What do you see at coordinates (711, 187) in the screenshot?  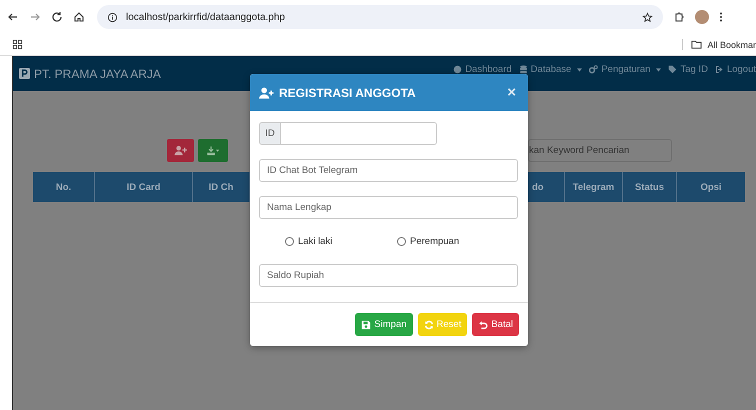 I see `column-header: Opsi` at bounding box center [711, 187].